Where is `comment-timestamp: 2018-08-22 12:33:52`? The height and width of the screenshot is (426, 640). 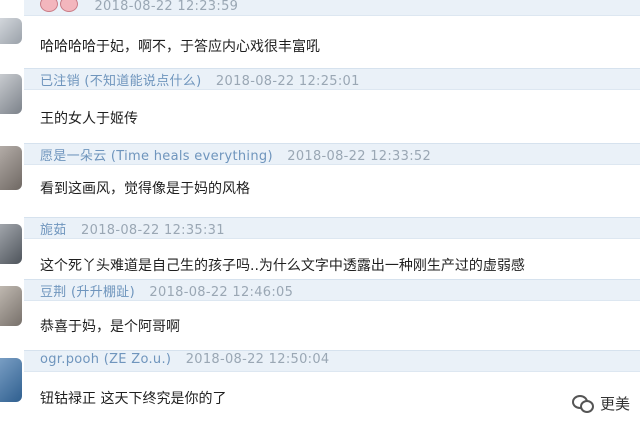 comment-timestamp: 2018-08-22 12:33:52 is located at coordinates (359, 156).